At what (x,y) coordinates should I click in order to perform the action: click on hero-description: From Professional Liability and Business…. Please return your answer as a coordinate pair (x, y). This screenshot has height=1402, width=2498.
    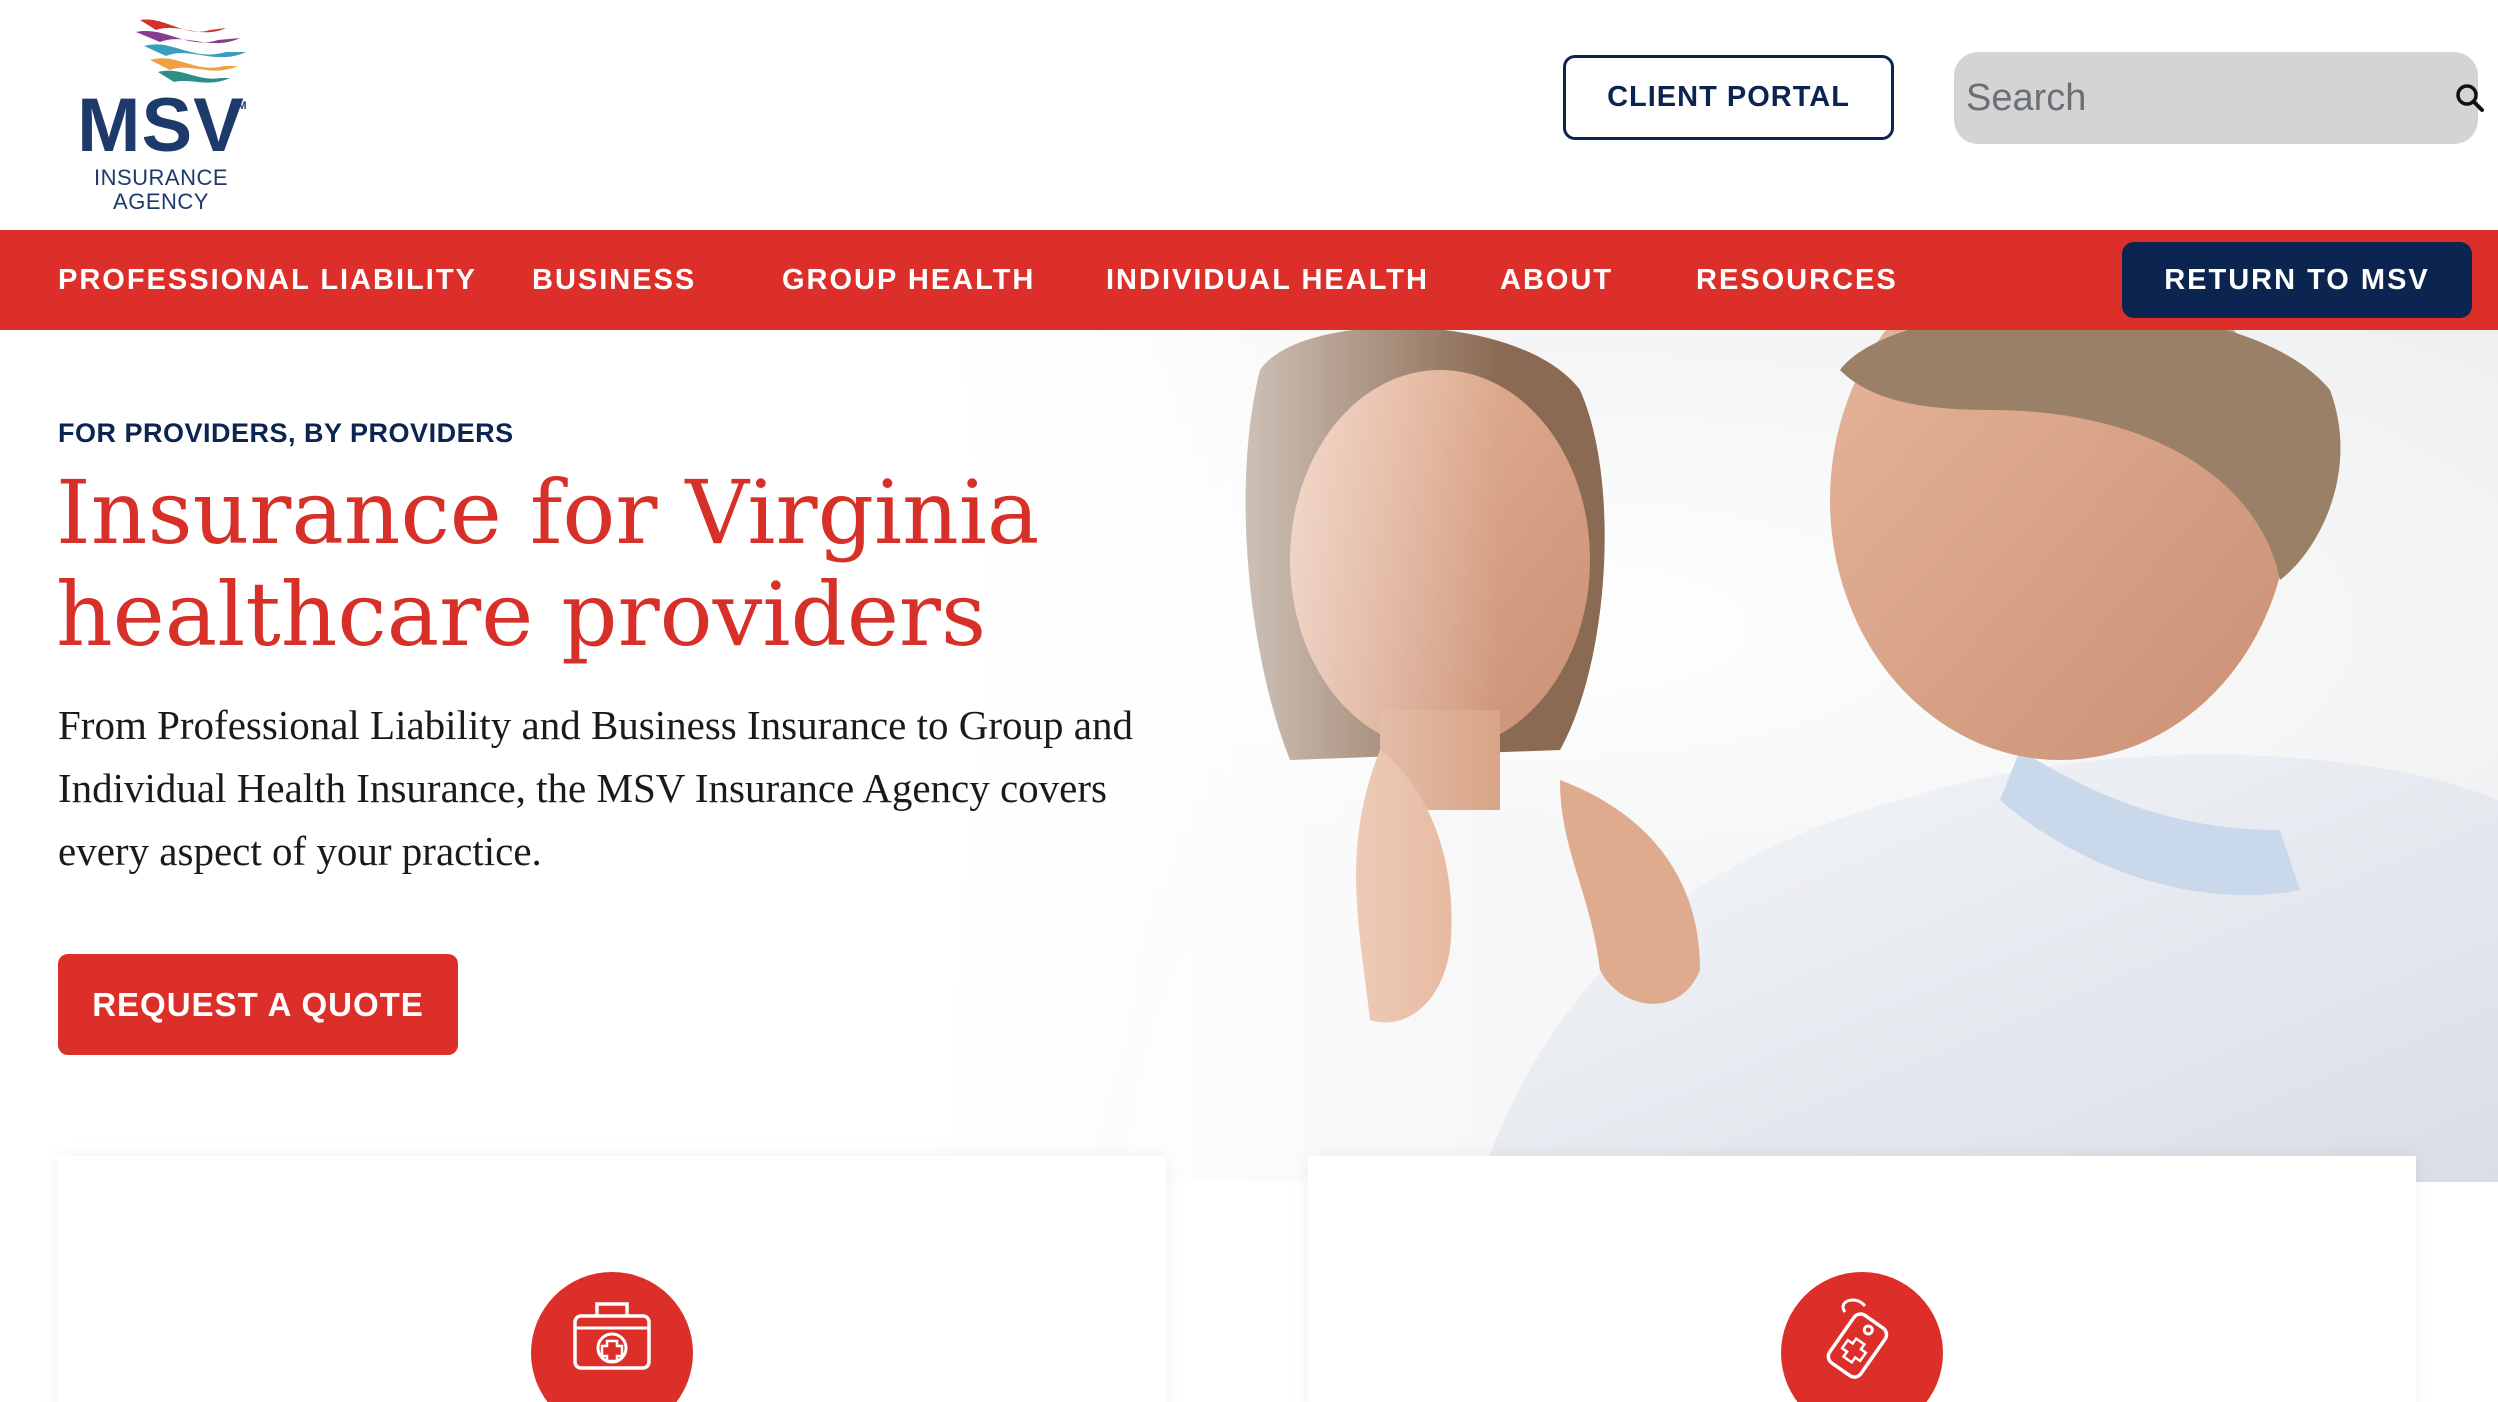
    Looking at the image, I should click on (595, 788).